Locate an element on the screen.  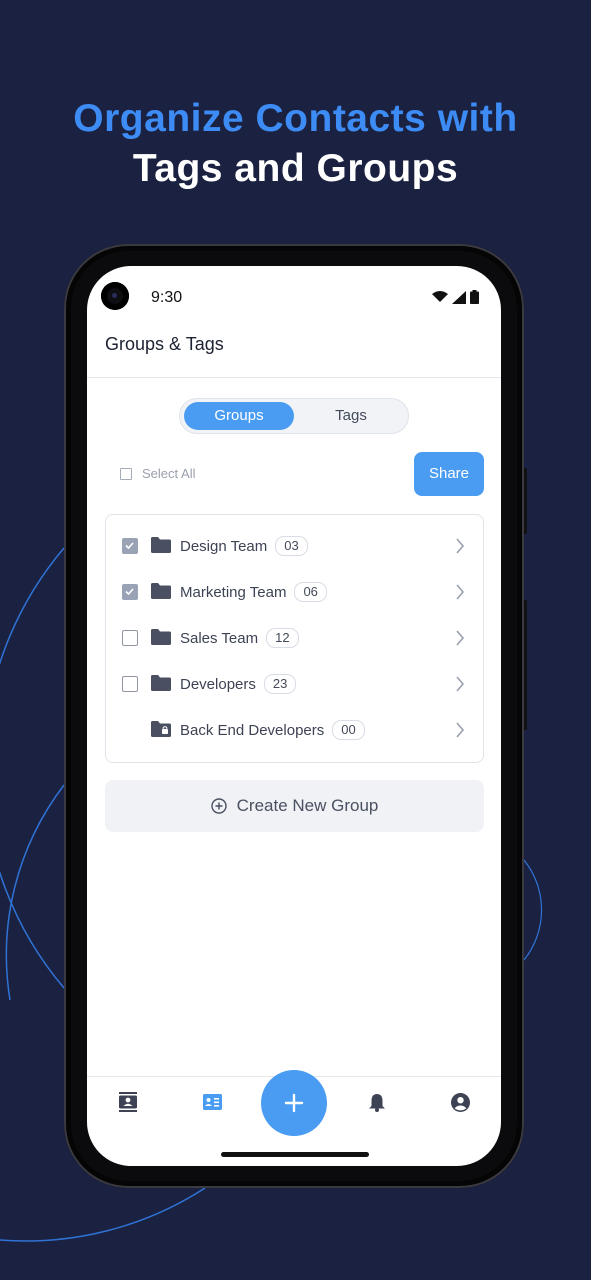
page-title: Groups & Tags is located at coordinates (164, 344).